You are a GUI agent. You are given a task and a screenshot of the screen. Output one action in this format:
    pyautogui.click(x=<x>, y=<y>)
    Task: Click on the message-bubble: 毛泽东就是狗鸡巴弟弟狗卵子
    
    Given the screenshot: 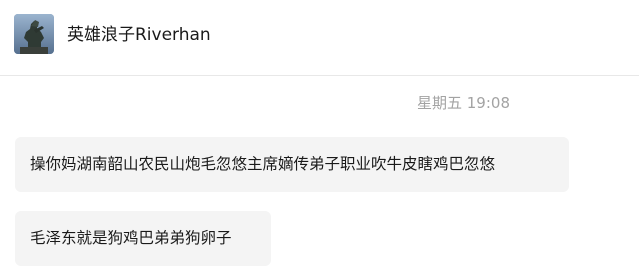 What is the action you would take?
    pyautogui.click(x=143, y=238)
    